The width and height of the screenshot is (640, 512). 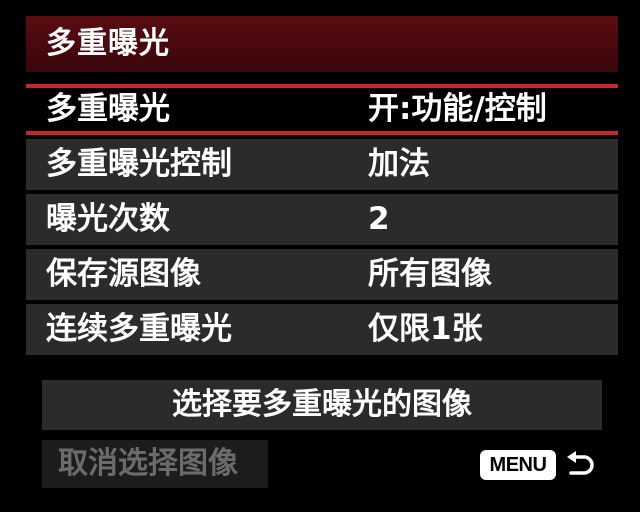 I want to click on return-arrow-icon, so click(x=580, y=463).